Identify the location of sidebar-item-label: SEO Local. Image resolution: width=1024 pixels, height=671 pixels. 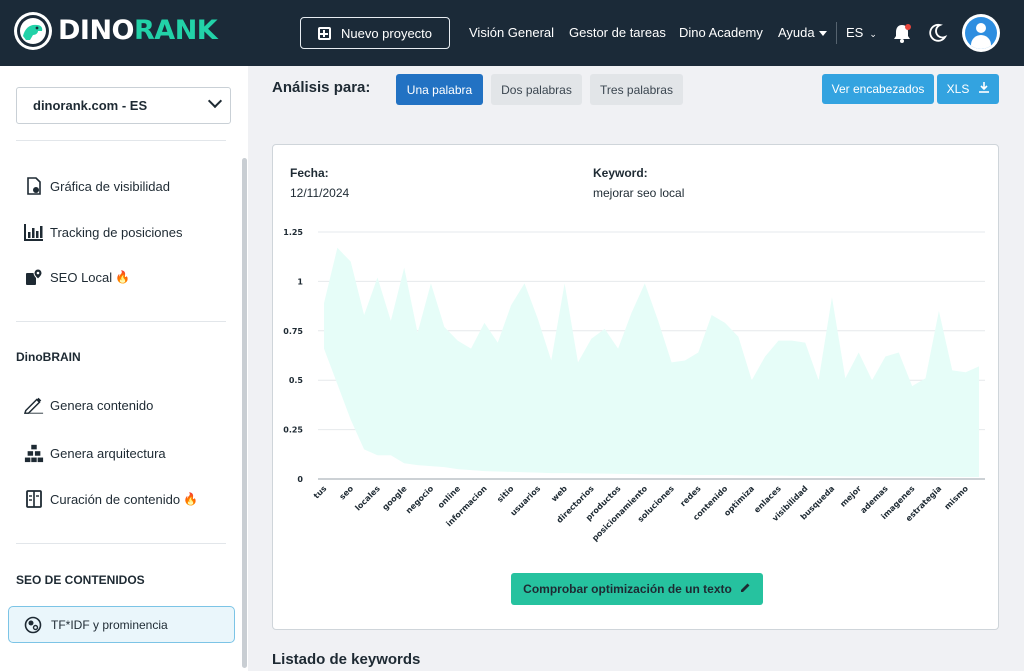
(81, 277).